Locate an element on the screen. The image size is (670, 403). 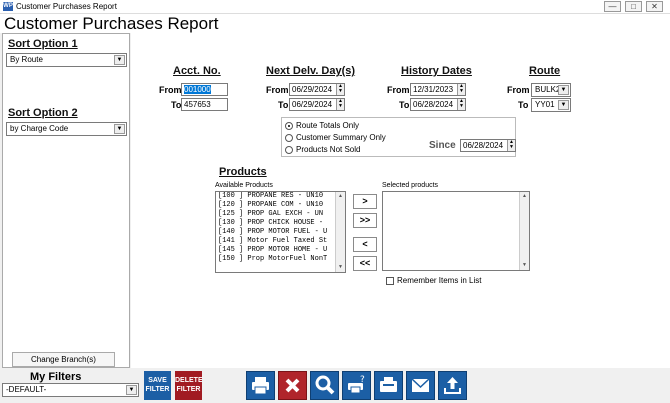
list-item: [140 ] PROP MOTOR FUEL - U is located at coordinates (280, 232).